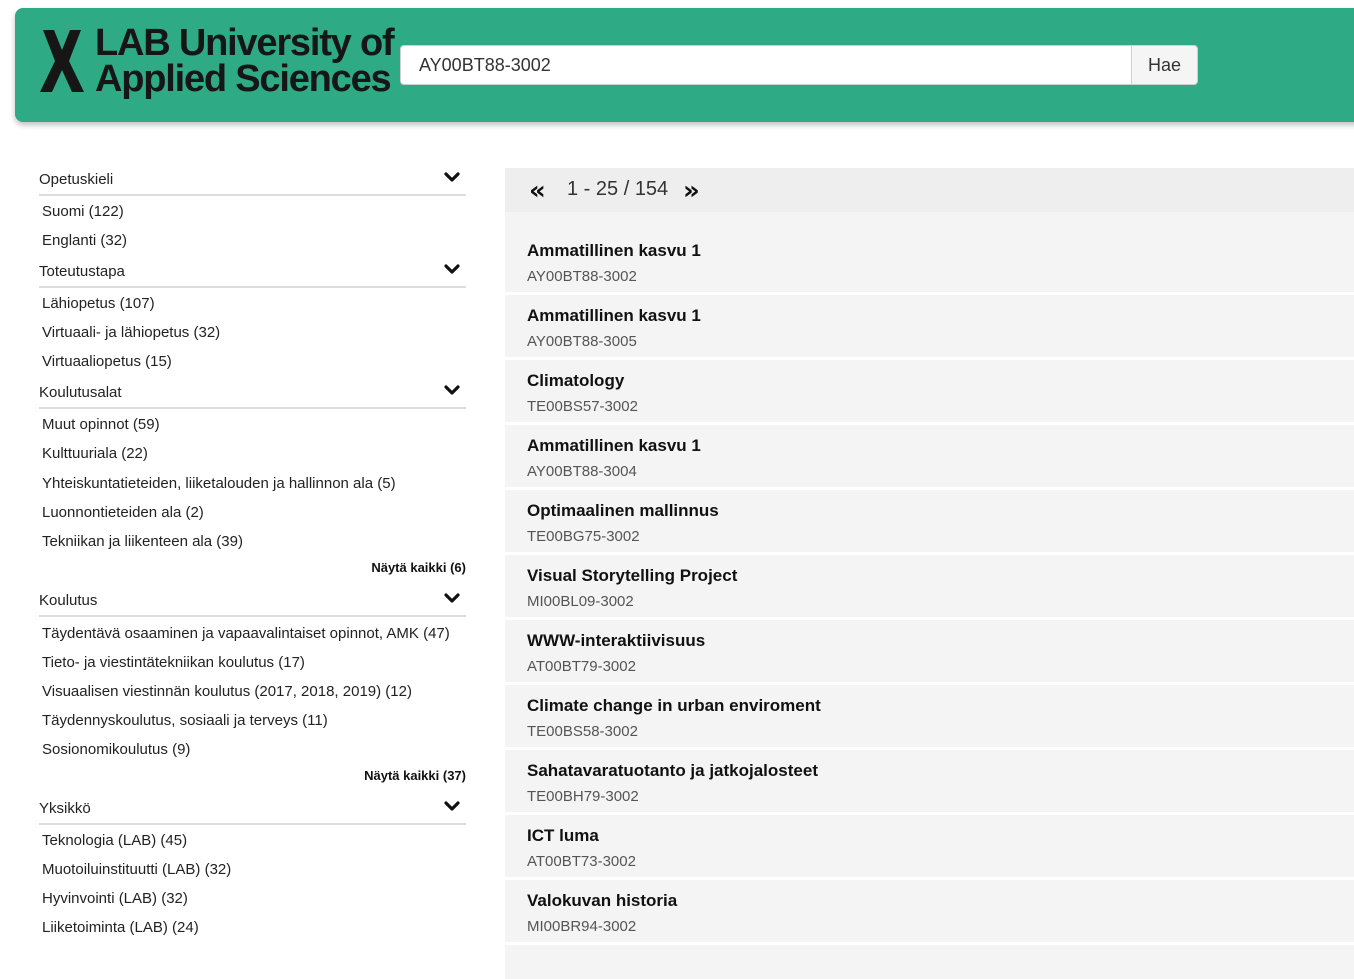  I want to click on result-title: Optimaalinen mallinnus, so click(623, 511).